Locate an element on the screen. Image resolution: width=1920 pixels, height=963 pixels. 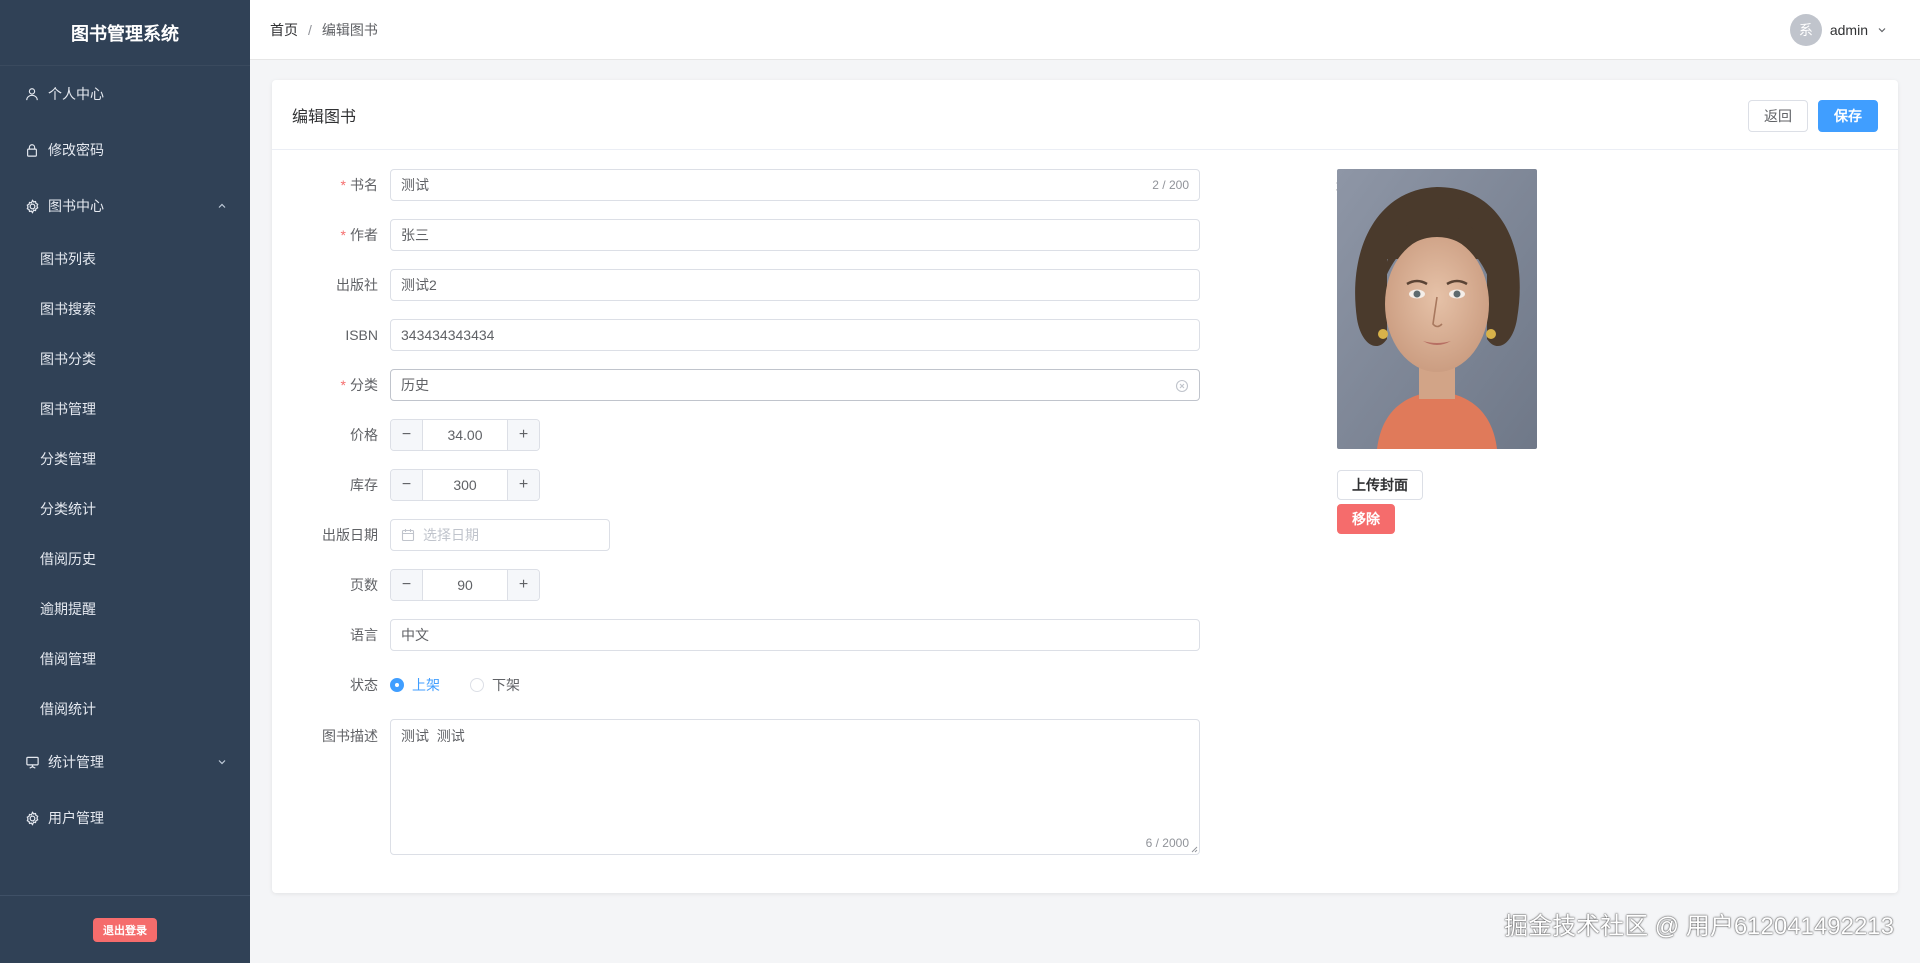
portrait-image is located at coordinates (1437, 309).